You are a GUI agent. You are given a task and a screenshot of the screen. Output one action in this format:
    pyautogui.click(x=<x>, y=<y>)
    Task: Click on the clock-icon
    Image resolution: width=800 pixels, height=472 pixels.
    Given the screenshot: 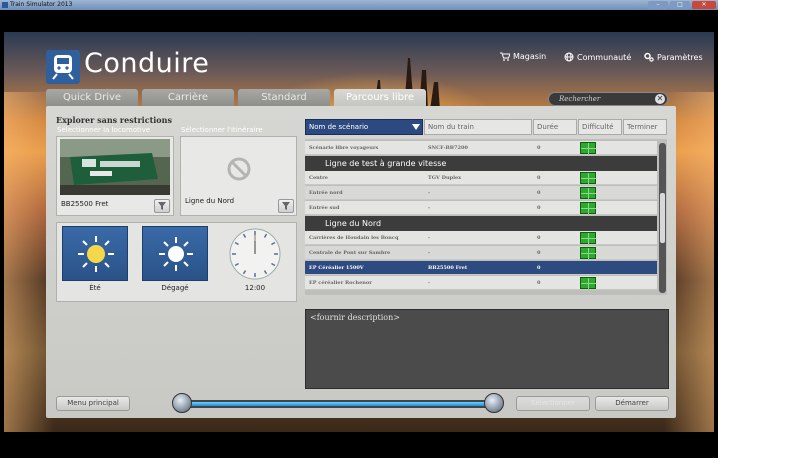 What is the action you would take?
    pyautogui.click(x=255, y=254)
    